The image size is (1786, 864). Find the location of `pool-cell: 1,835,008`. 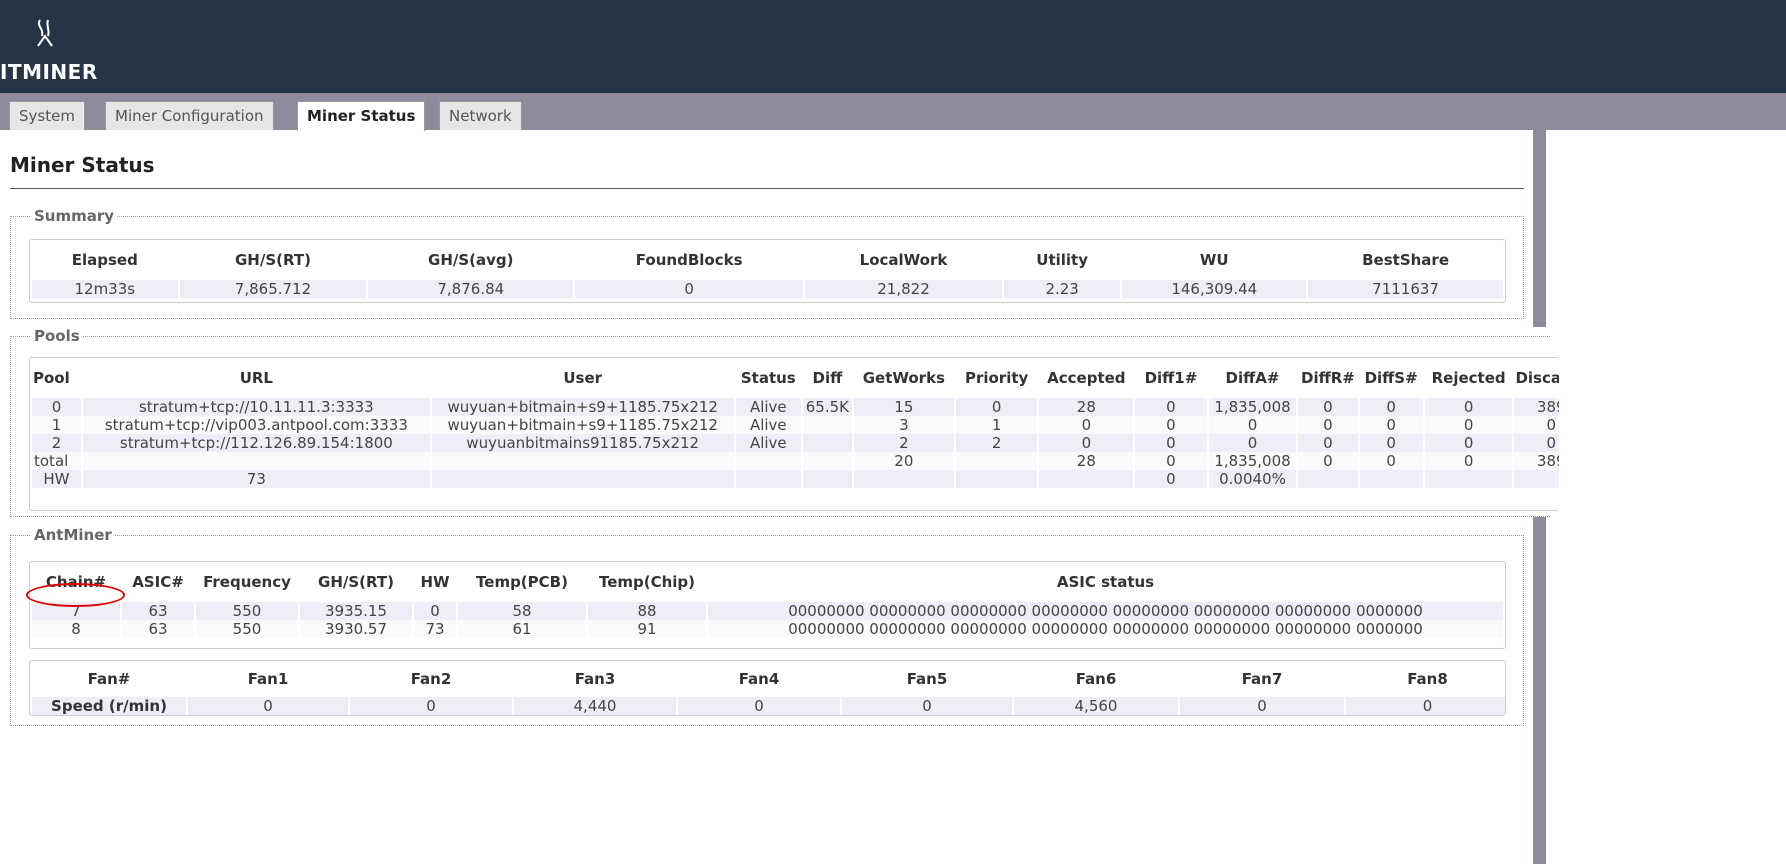

pool-cell: 1,835,008 is located at coordinates (1252, 461).